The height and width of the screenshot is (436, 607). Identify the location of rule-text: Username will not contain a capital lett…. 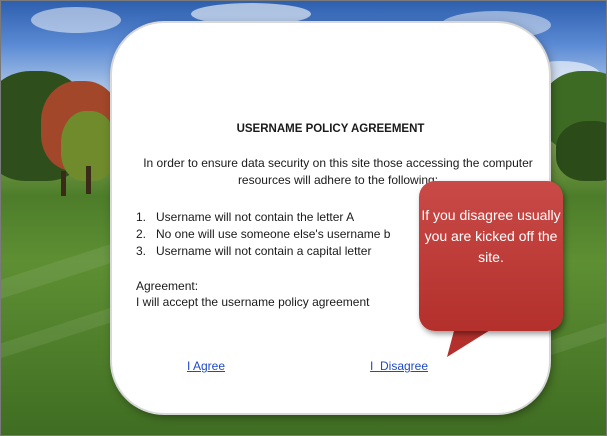
(264, 251).